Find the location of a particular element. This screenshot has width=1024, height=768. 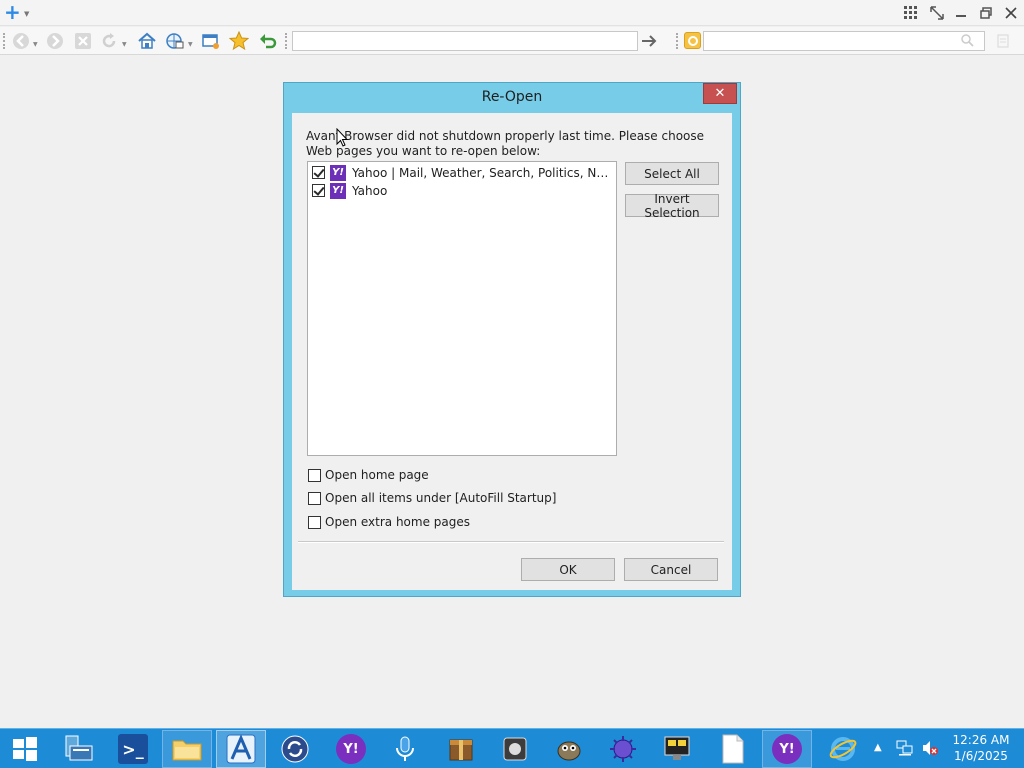

new-tab-dropdown-icon: ▼ is located at coordinates (26, 14).